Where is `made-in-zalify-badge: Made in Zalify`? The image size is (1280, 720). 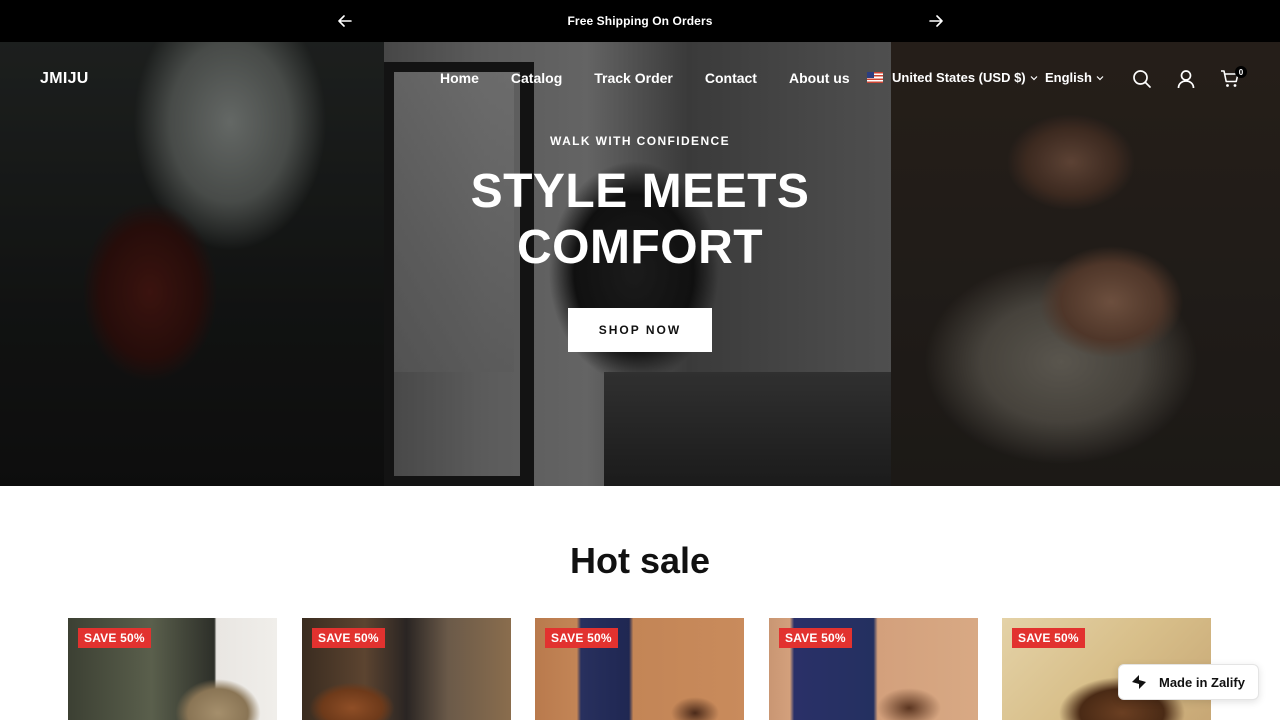
made-in-zalify-badge: Made in Zalify is located at coordinates (1188, 682).